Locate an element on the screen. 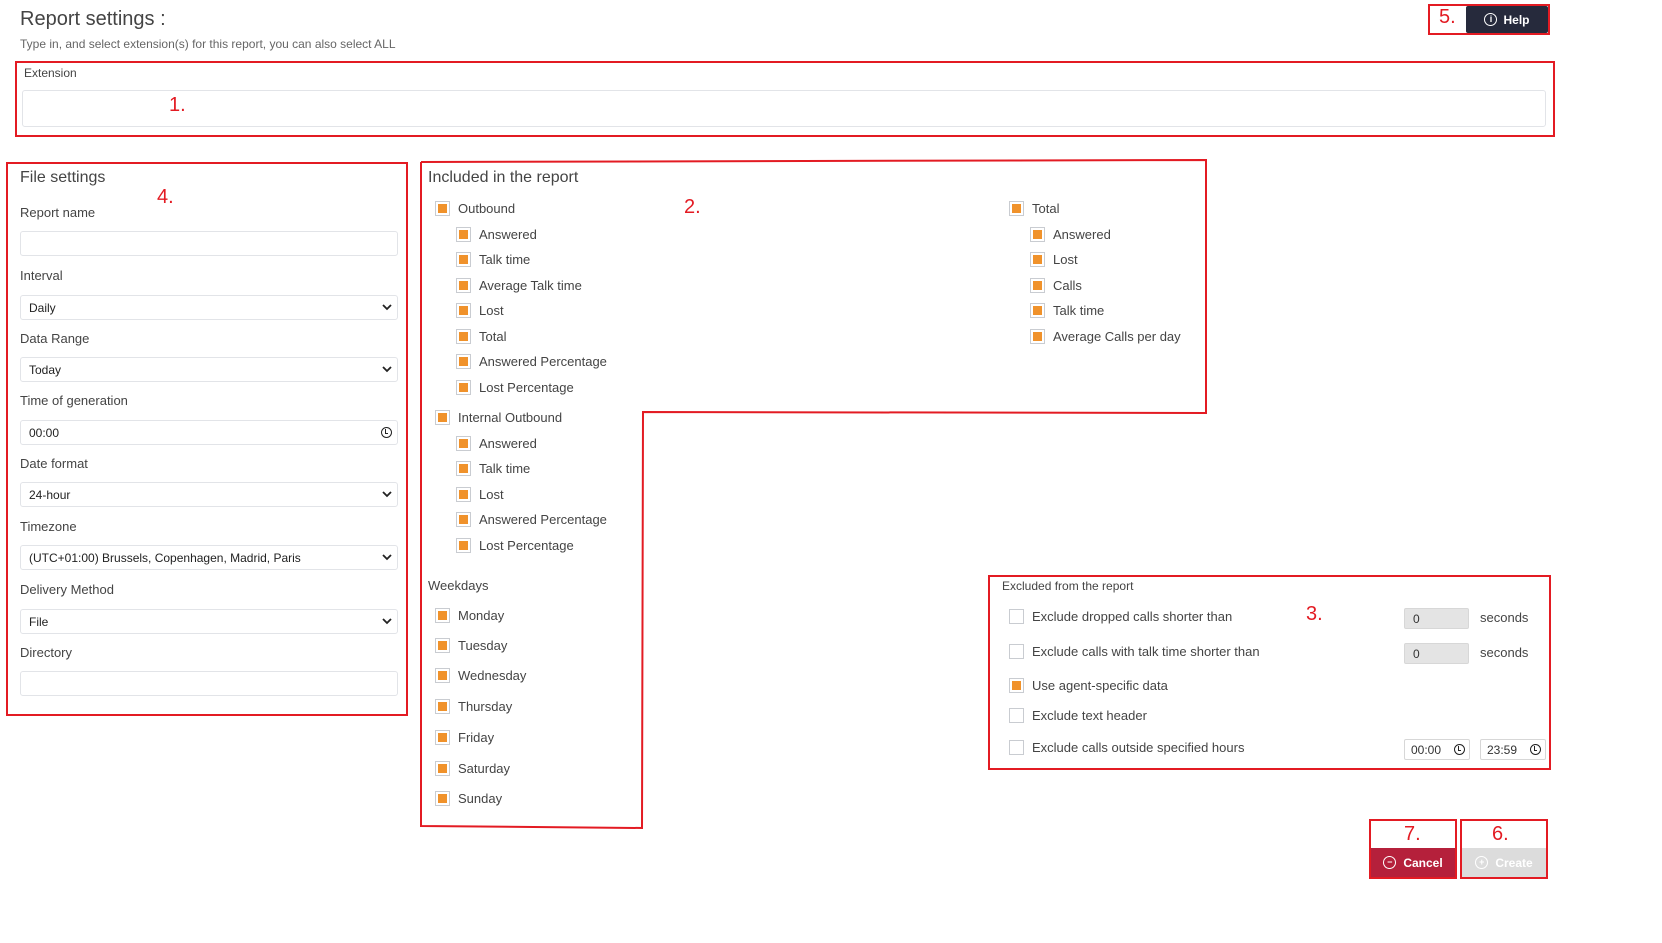  checkbox-label: Tuesday is located at coordinates (483, 645).